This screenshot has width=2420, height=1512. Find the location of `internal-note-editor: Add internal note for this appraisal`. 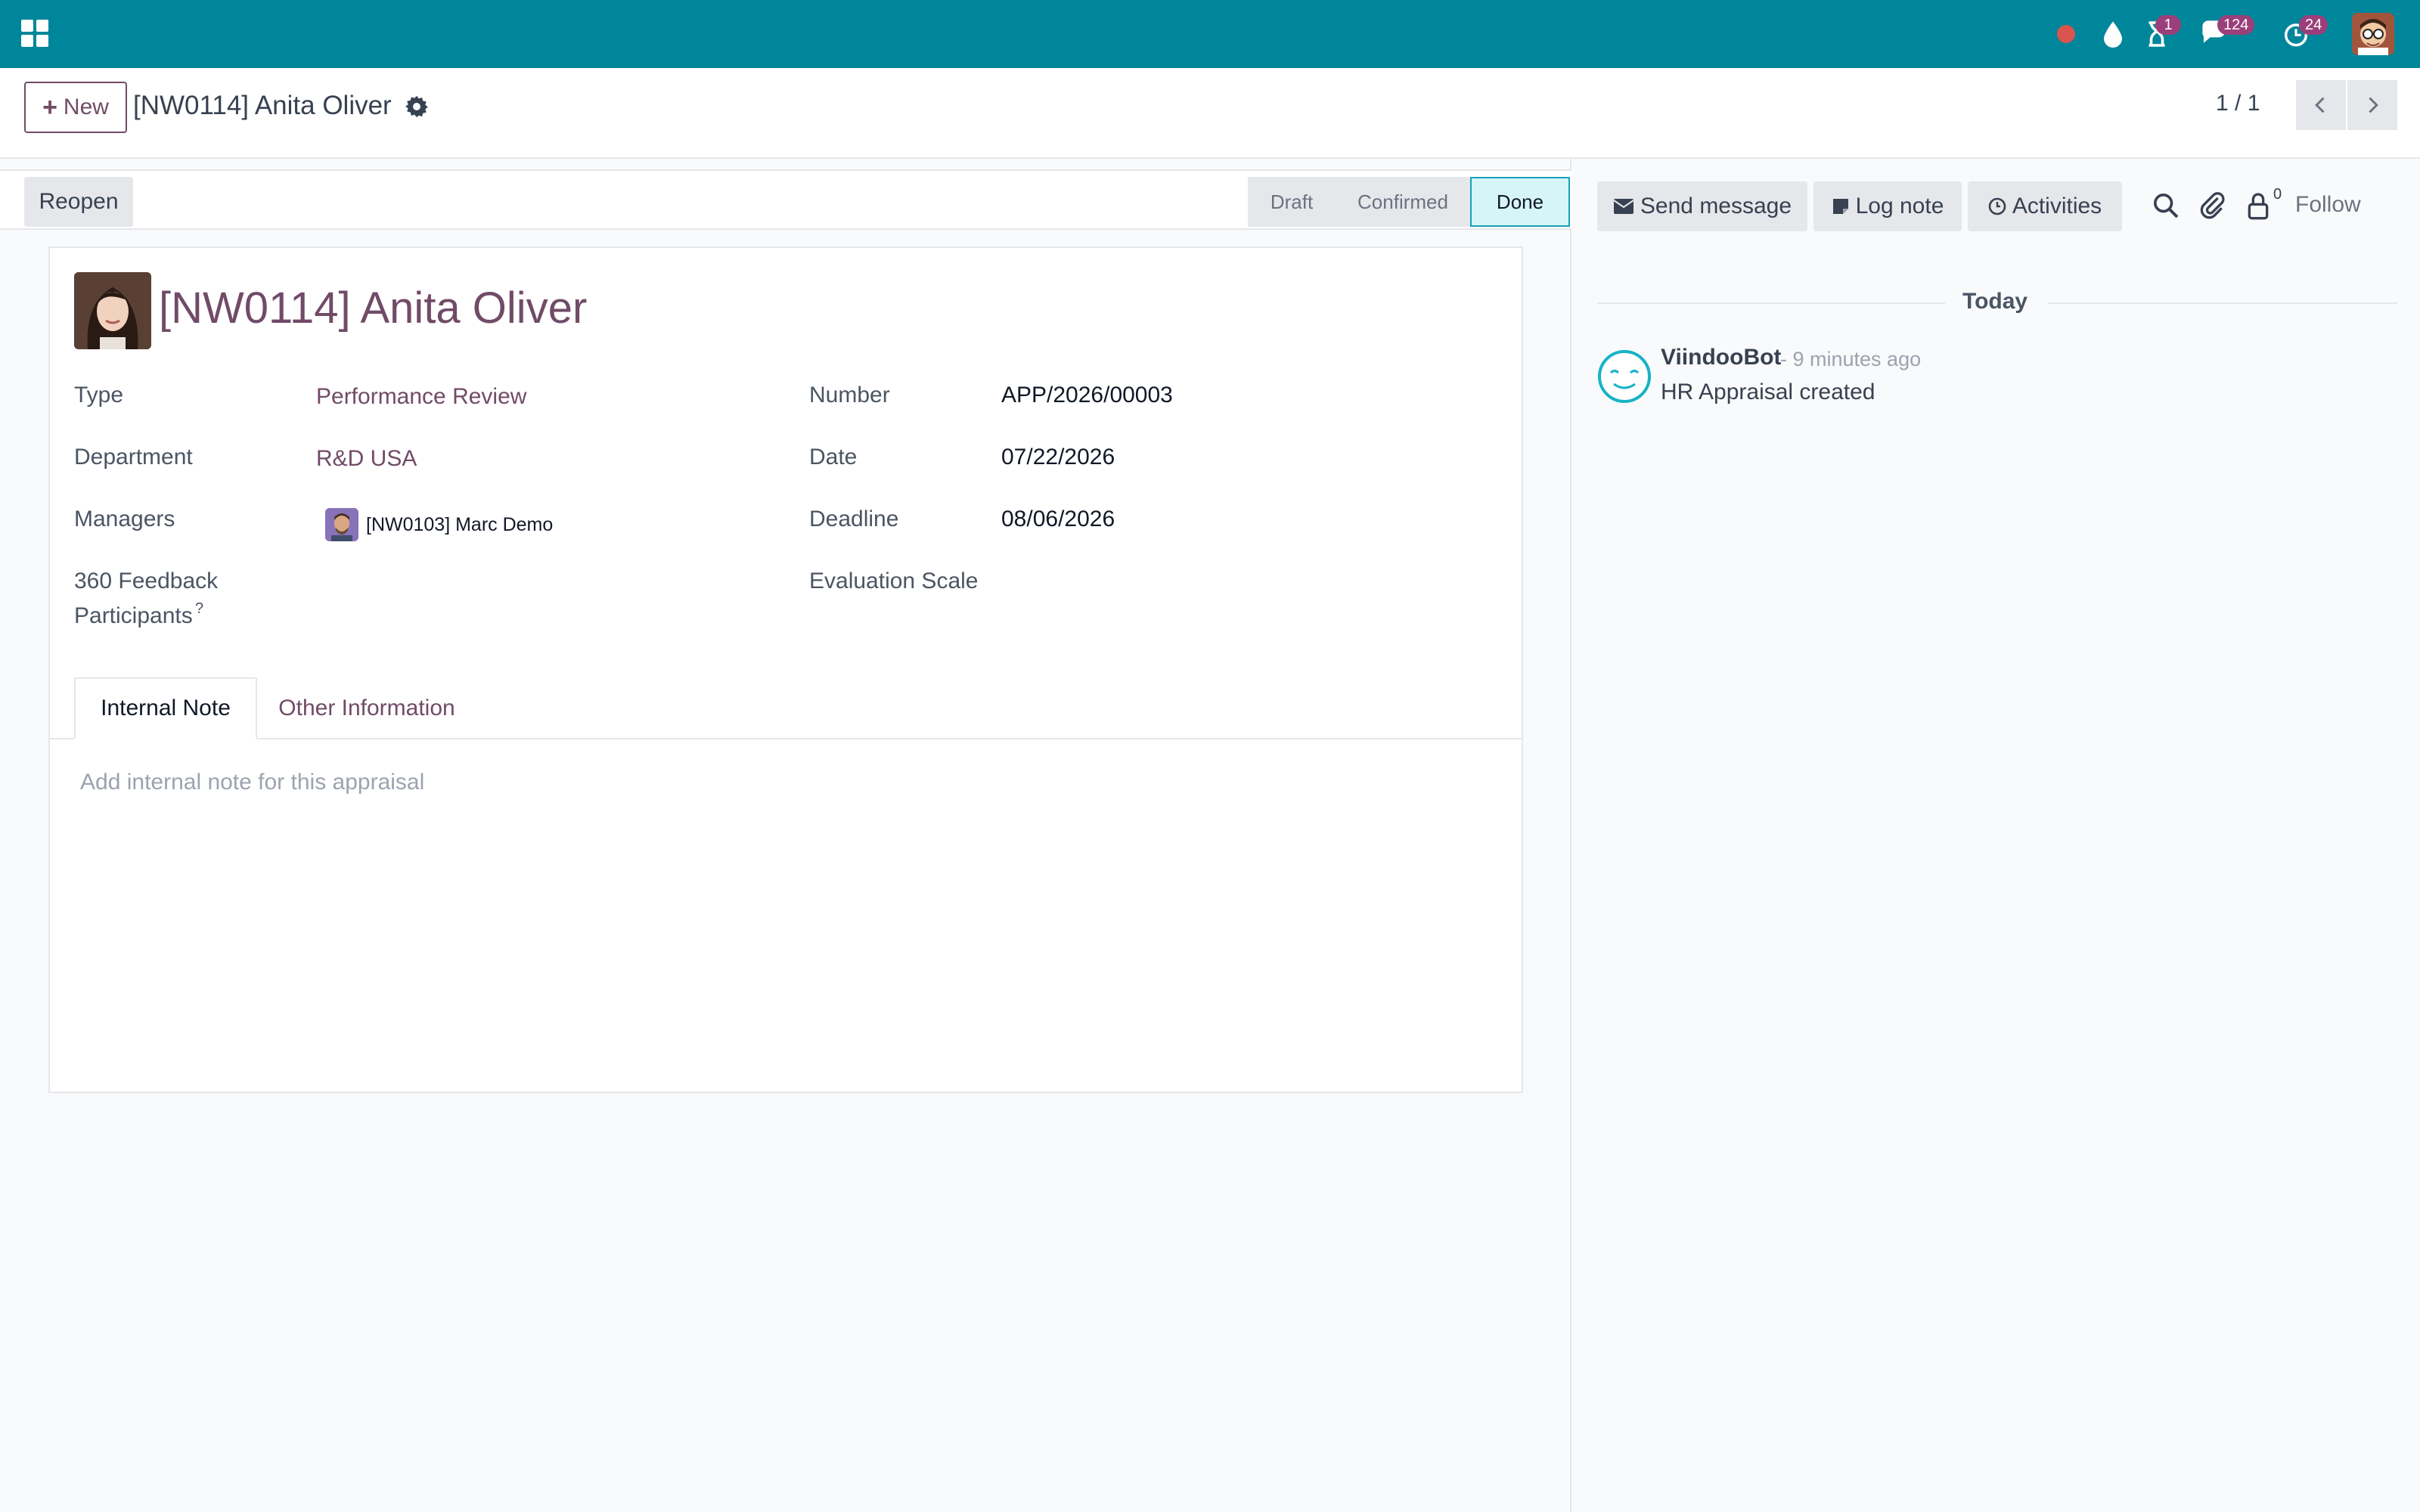

internal-note-editor: Add internal note for this appraisal is located at coordinates (252, 783).